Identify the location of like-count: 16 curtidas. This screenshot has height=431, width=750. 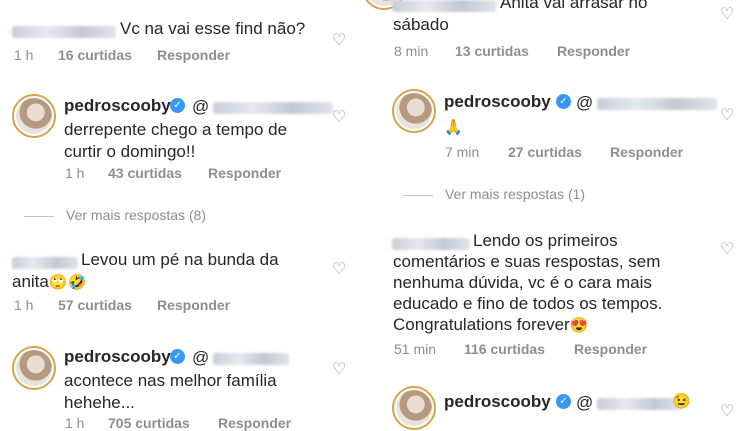
(95, 55).